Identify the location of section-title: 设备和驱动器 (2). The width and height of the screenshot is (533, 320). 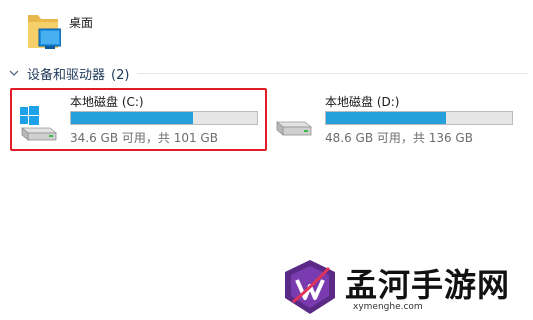
(78, 73).